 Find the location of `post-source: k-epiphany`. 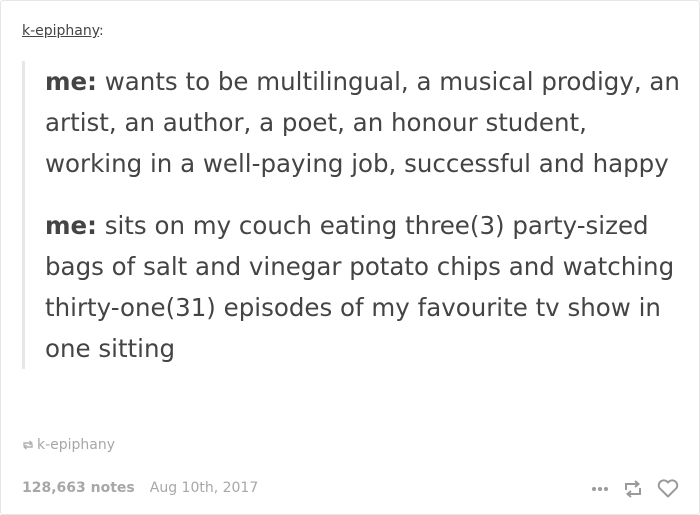

post-source: k-epiphany is located at coordinates (68, 445).